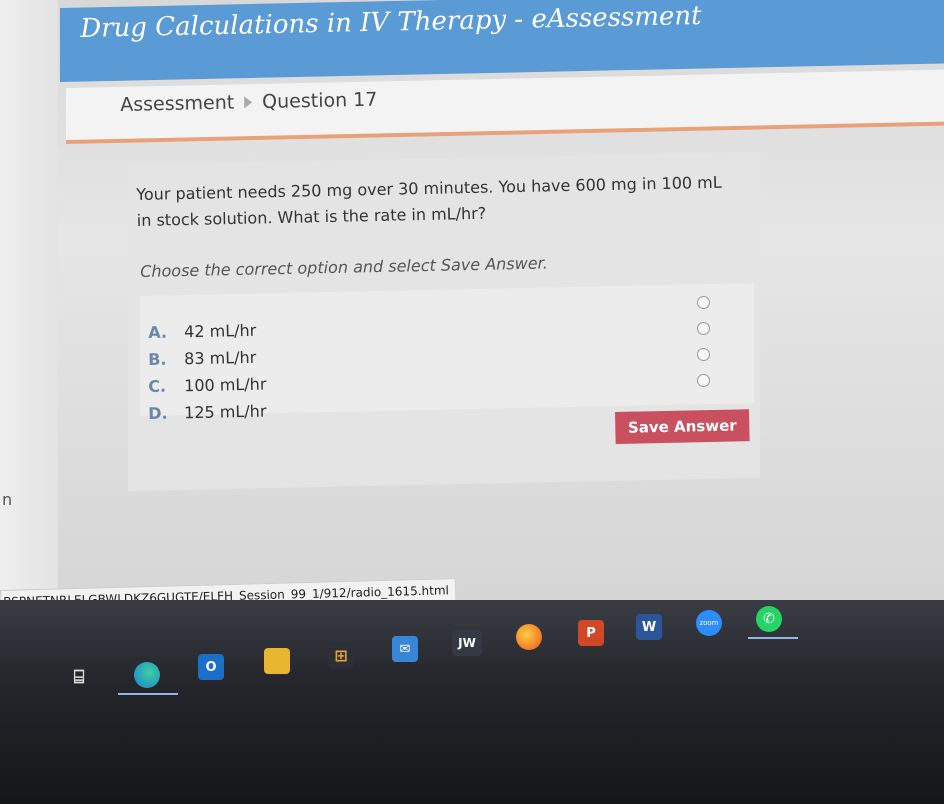  Describe the element at coordinates (148, 694) in the screenshot. I see `edge-active-indicator` at that location.